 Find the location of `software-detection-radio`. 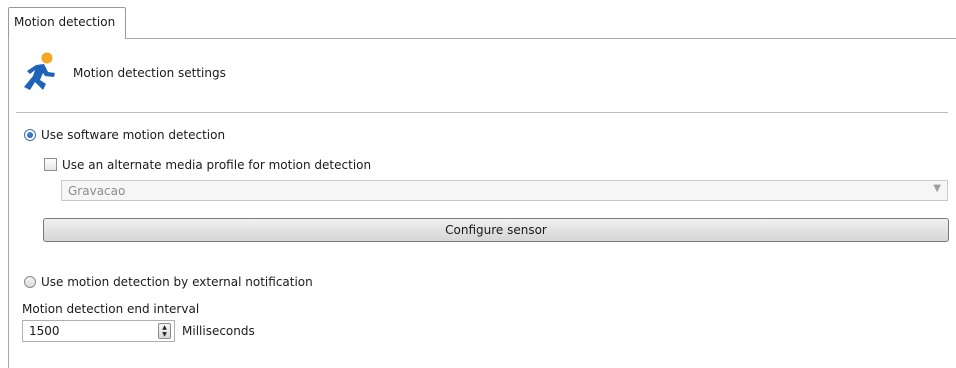

software-detection-radio is located at coordinates (30, 135).